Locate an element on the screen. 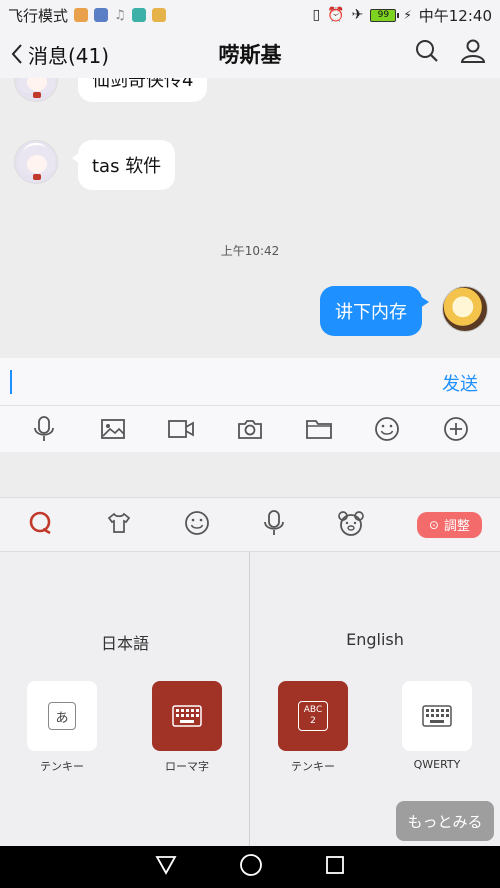 The image size is (500, 888). adjust-button: ⊙ 調整 is located at coordinates (449, 524).